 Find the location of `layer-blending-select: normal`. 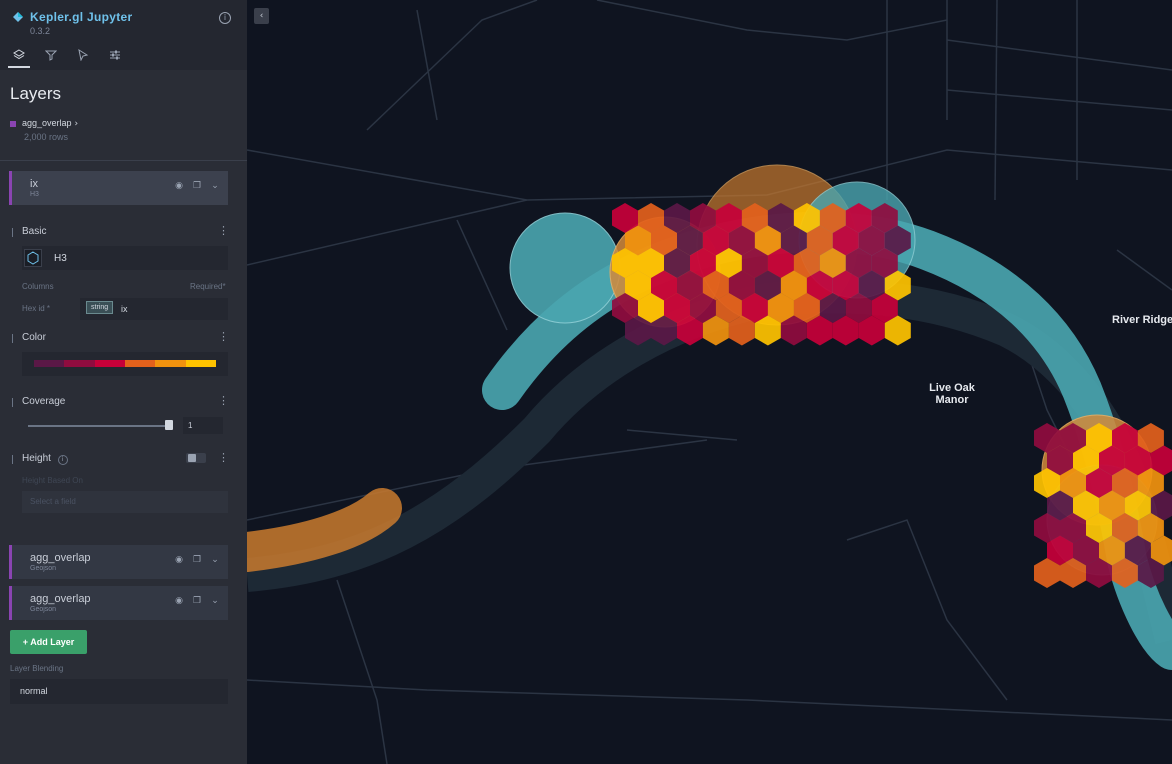

layer-blending-select: normal is located at coordinates (119, 691).